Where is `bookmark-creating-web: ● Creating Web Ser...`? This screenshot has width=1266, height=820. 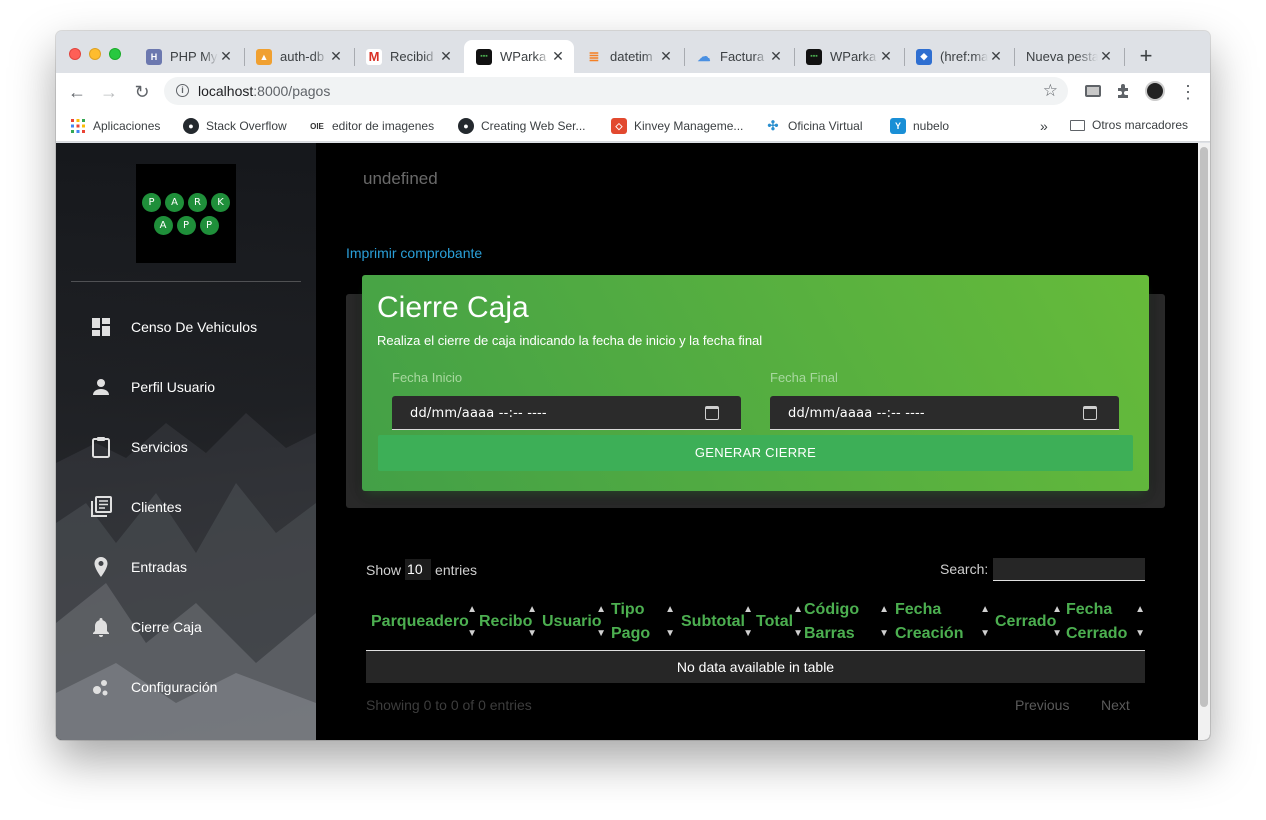
bookmark-creating-web: ● Creating Web Ser... is located at coordinates (522, 126).